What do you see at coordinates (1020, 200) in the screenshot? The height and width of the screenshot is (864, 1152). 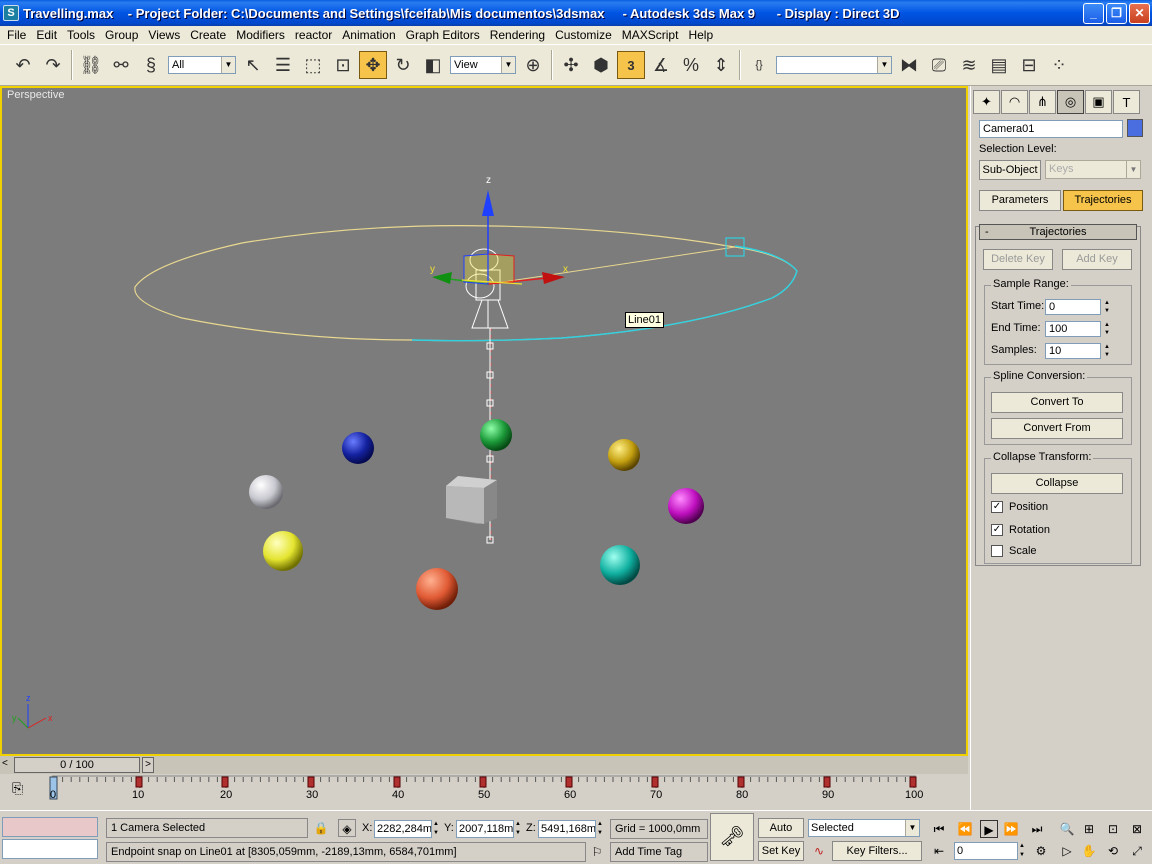 I see `parameters-button: Parameters` at bounding box center [1020, 200].